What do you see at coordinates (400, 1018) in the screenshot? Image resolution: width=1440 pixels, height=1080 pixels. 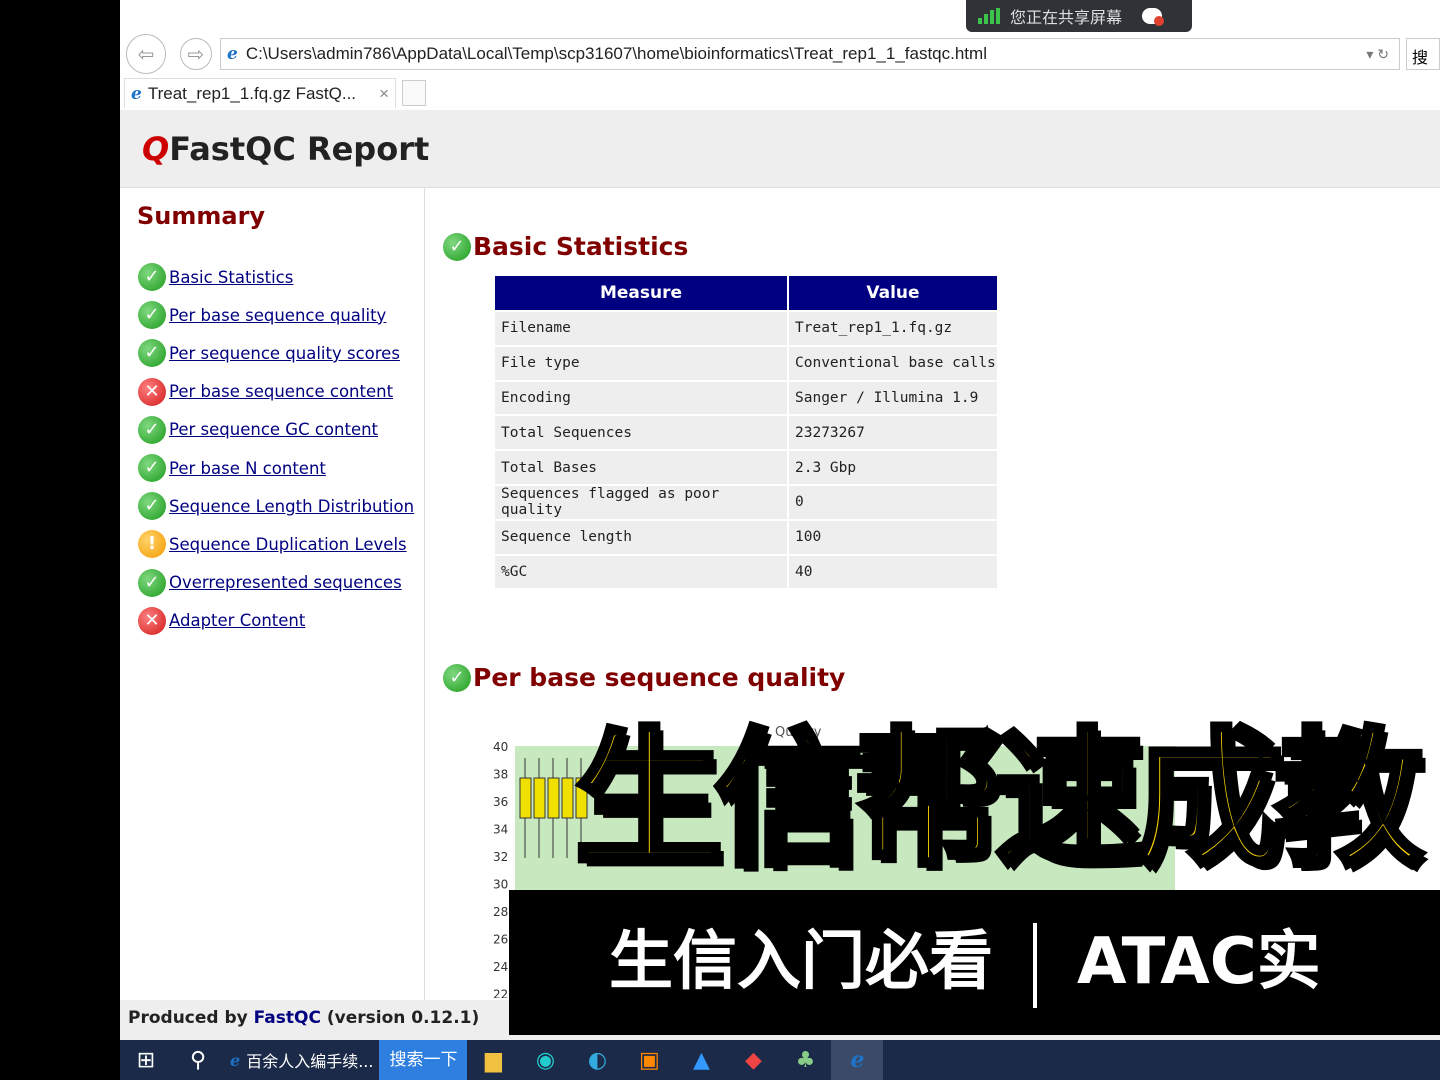 I see `version-text: (version 0.12.1)` at bounding box center [400, 1018].